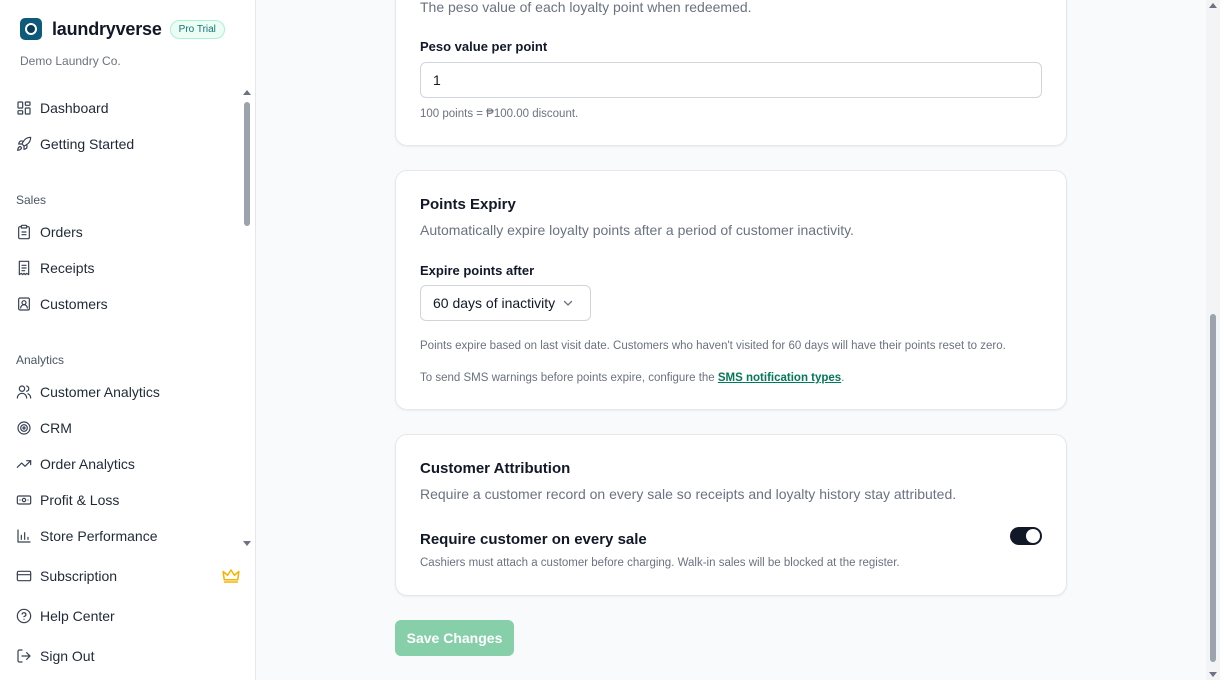  What do you see at coordinates (247, 318) in the screenshot?
I see `sidebar-scrollbar` at bounding box center [247, 318].